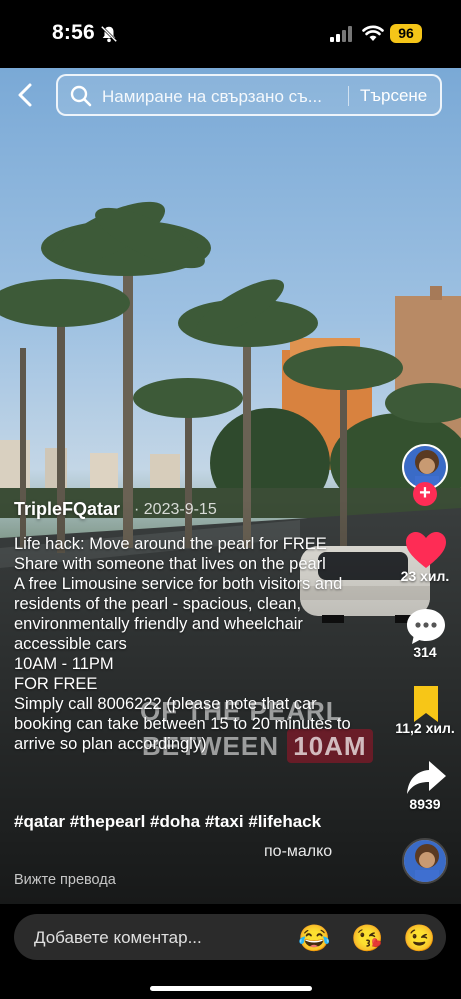 The width and height of the screenshot is (461, 999). What do you see at coordinates (73, 32) in the screenshot?
I see `status-time: 8:56` at bounding box center [73, 32].